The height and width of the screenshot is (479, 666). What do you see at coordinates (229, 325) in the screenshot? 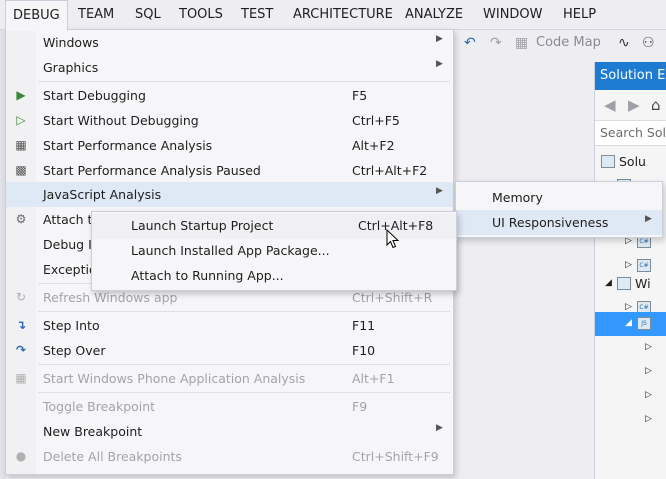
I see `menu-item-step-into: ↴ Step Into F11` at bounding box center [229, 325].